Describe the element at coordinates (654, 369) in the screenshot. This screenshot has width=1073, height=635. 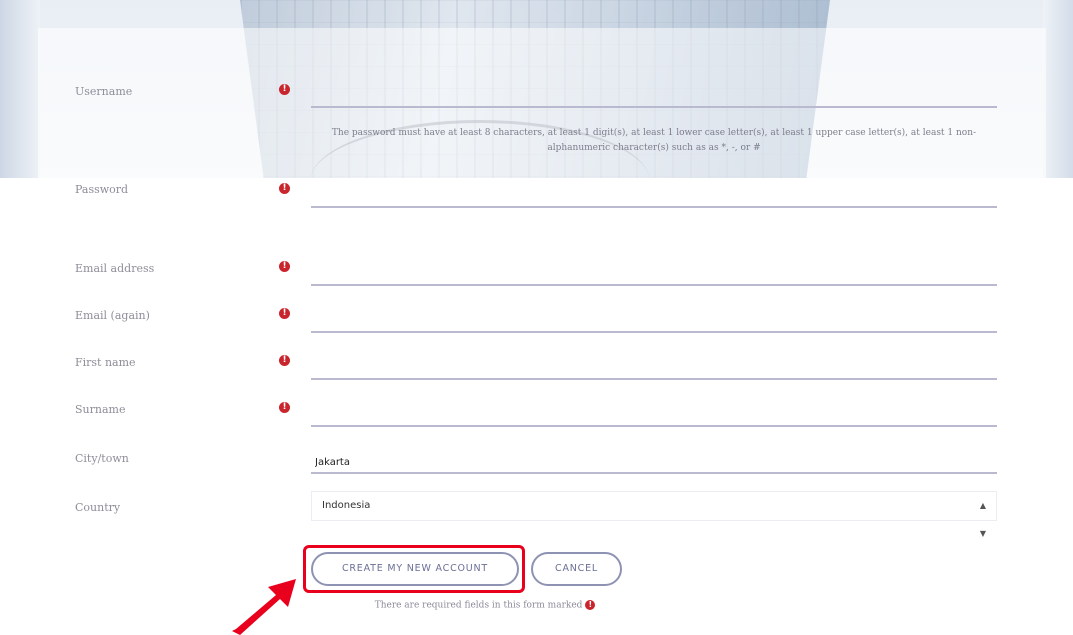
I see `first-name-input` at that location.